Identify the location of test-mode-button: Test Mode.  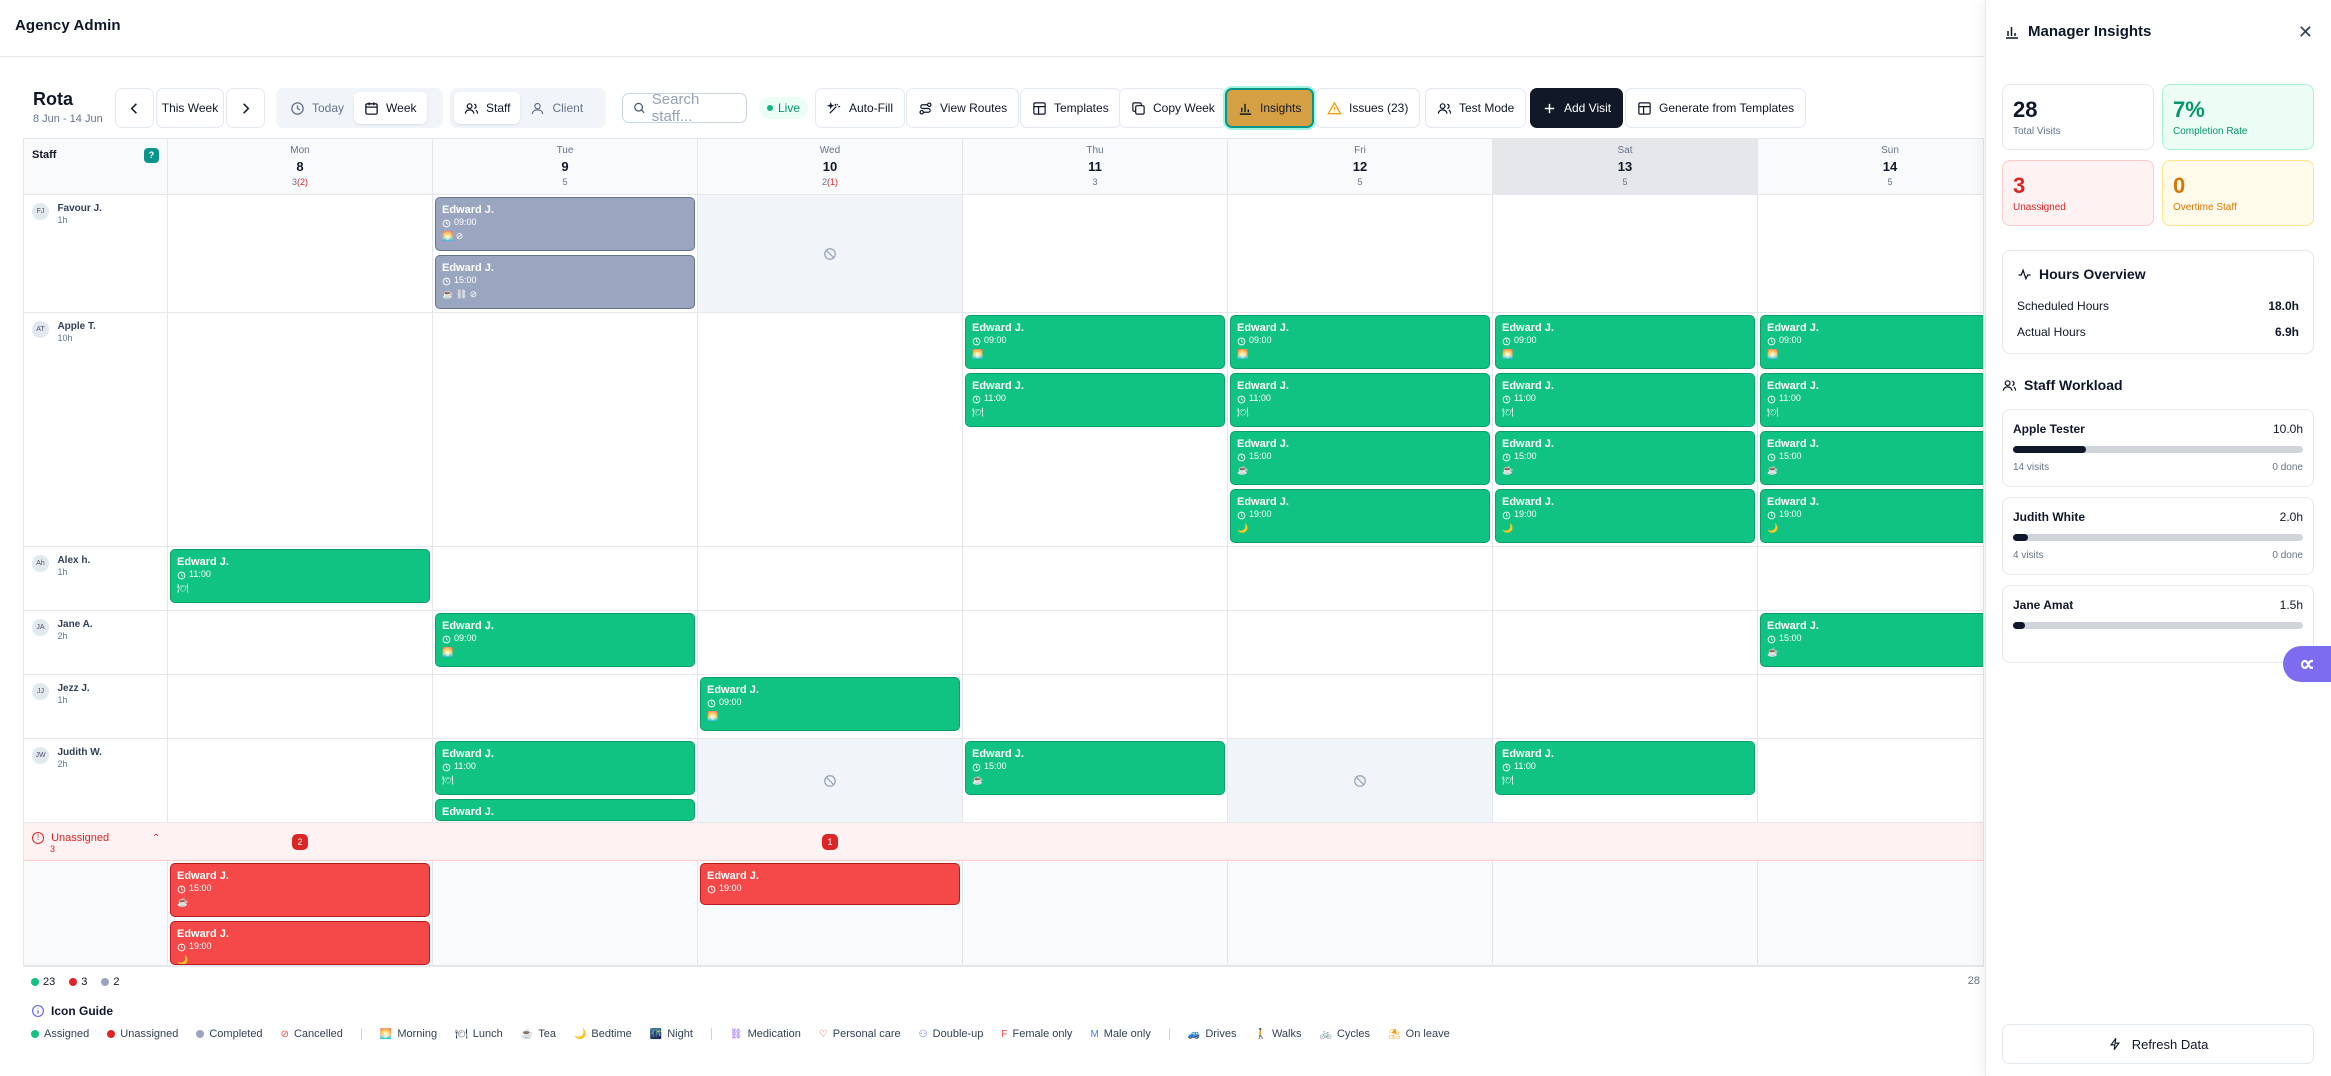
(1476, 108).